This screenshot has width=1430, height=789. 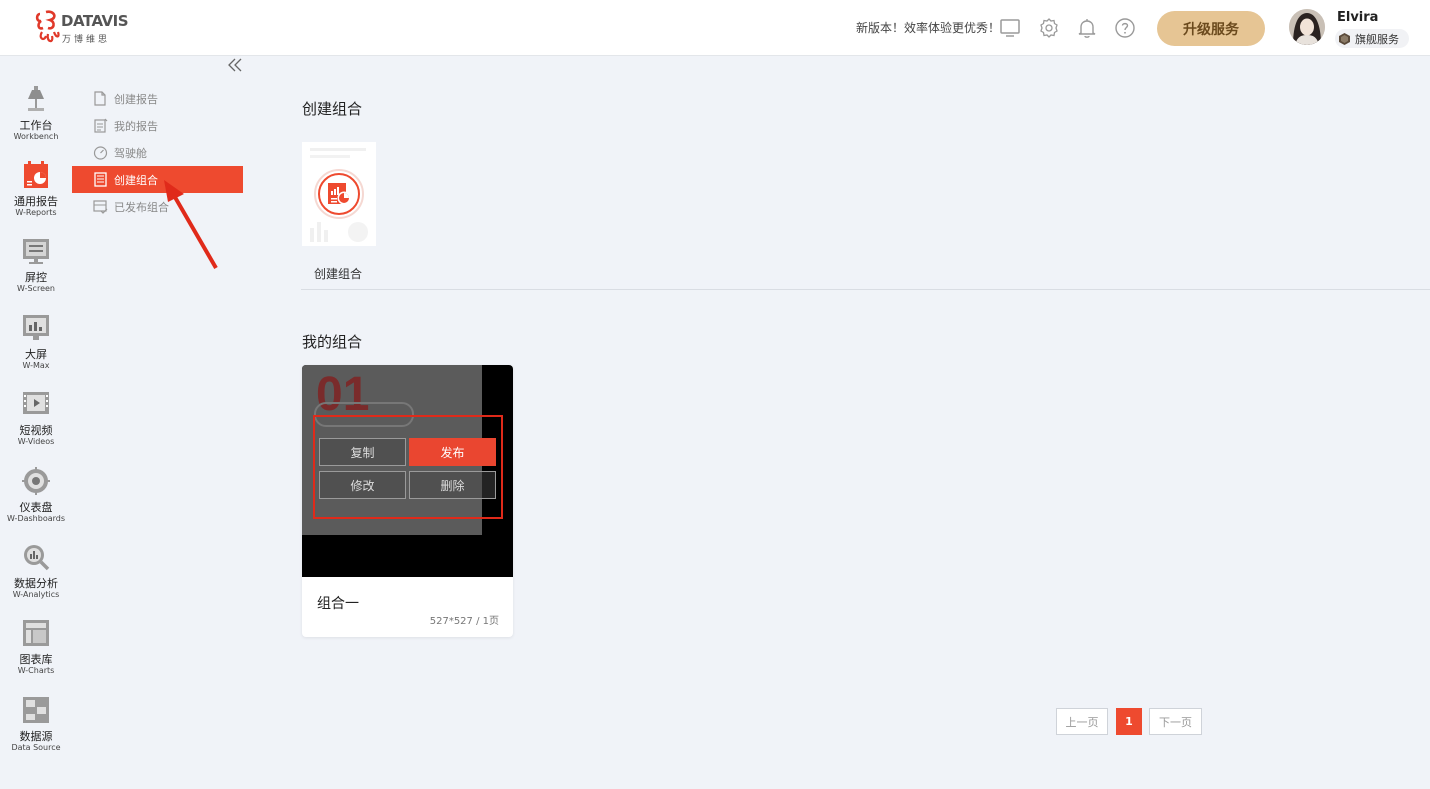 I want to click on page-number-current: 1, so click(x=1129, y=721).